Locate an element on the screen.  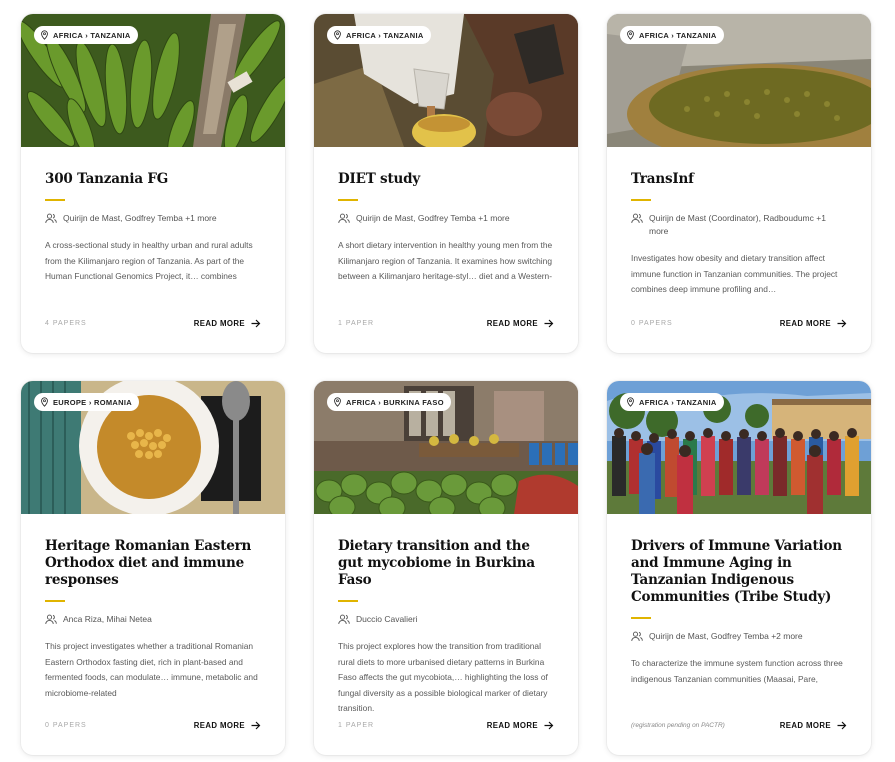
location-badge: AFRICA › BURKINA FASO is located at coordinates (389, 402).